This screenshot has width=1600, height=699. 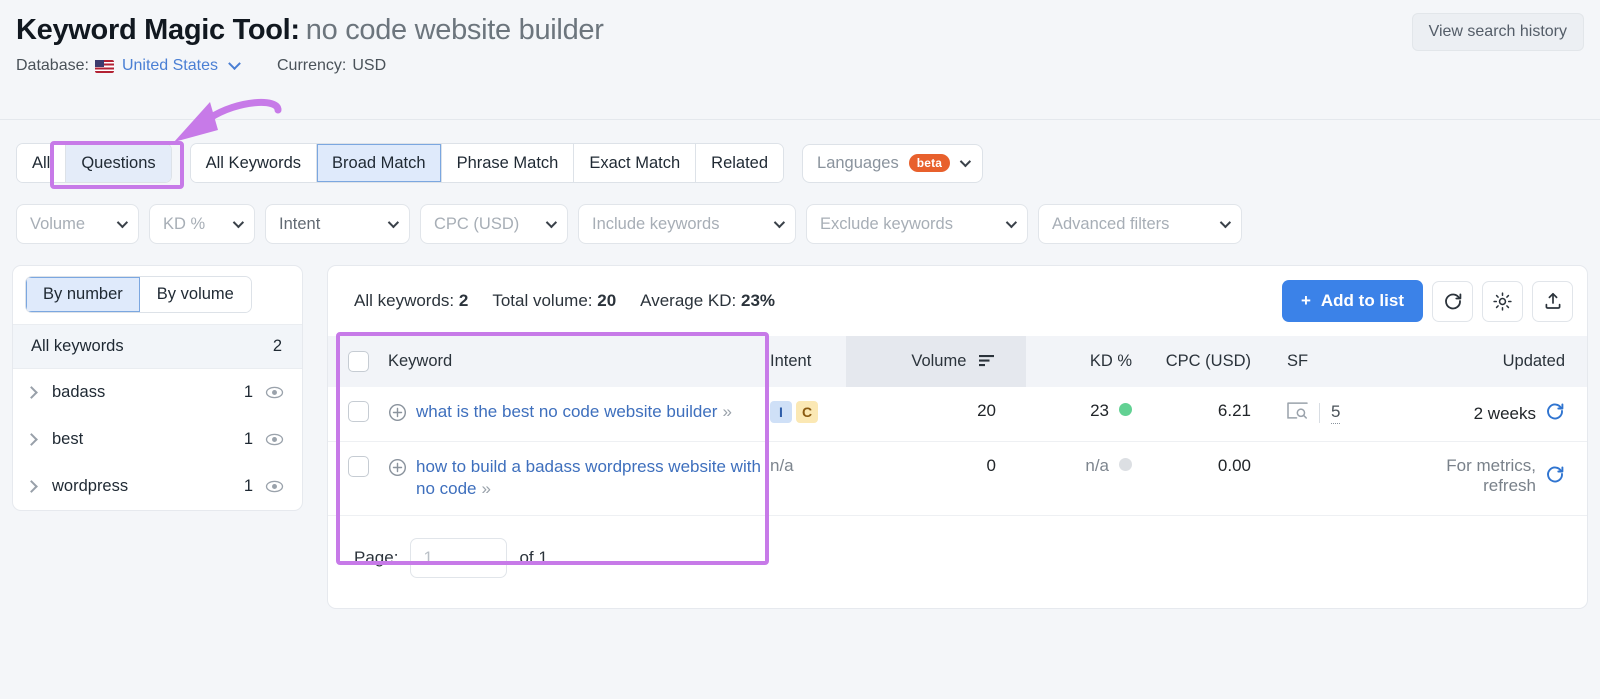 What do you see at coordinates (170, 66) in the screenshot?
I see `database-value: United States` at bounding box center [170, 66].